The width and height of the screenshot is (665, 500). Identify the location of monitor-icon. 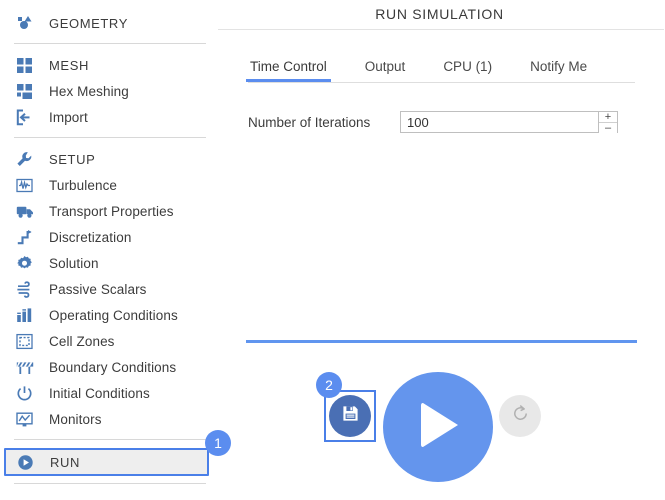
(28, 419).